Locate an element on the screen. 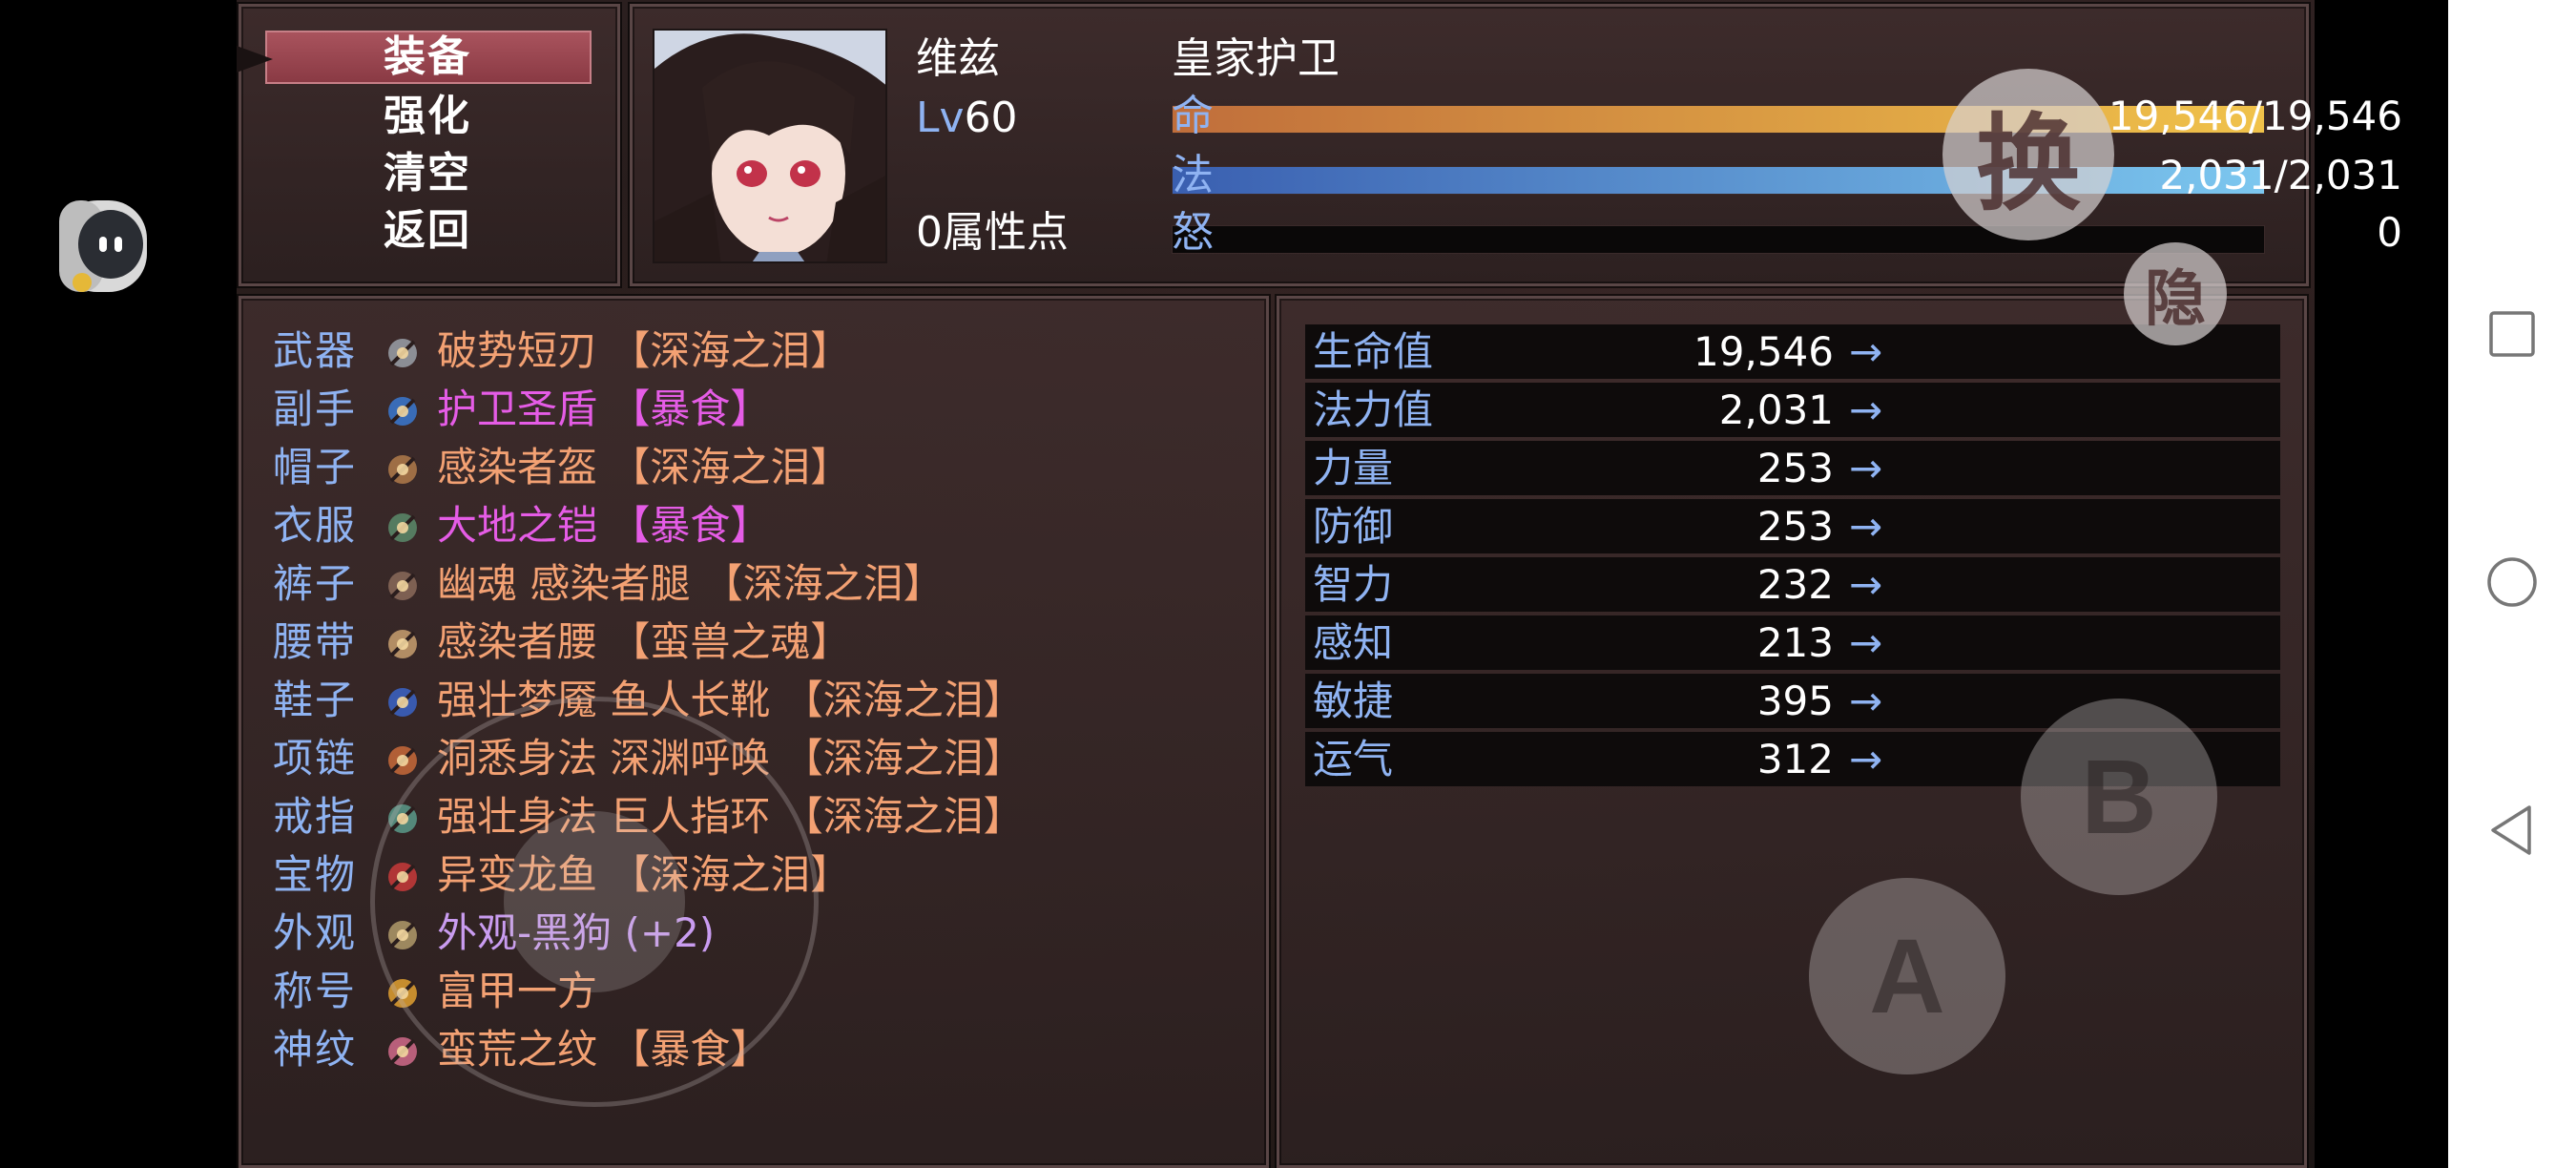 This screenshot has width=2576, height=1168. stat-row: 智力 232 → is located at coordinates (1792, 584).